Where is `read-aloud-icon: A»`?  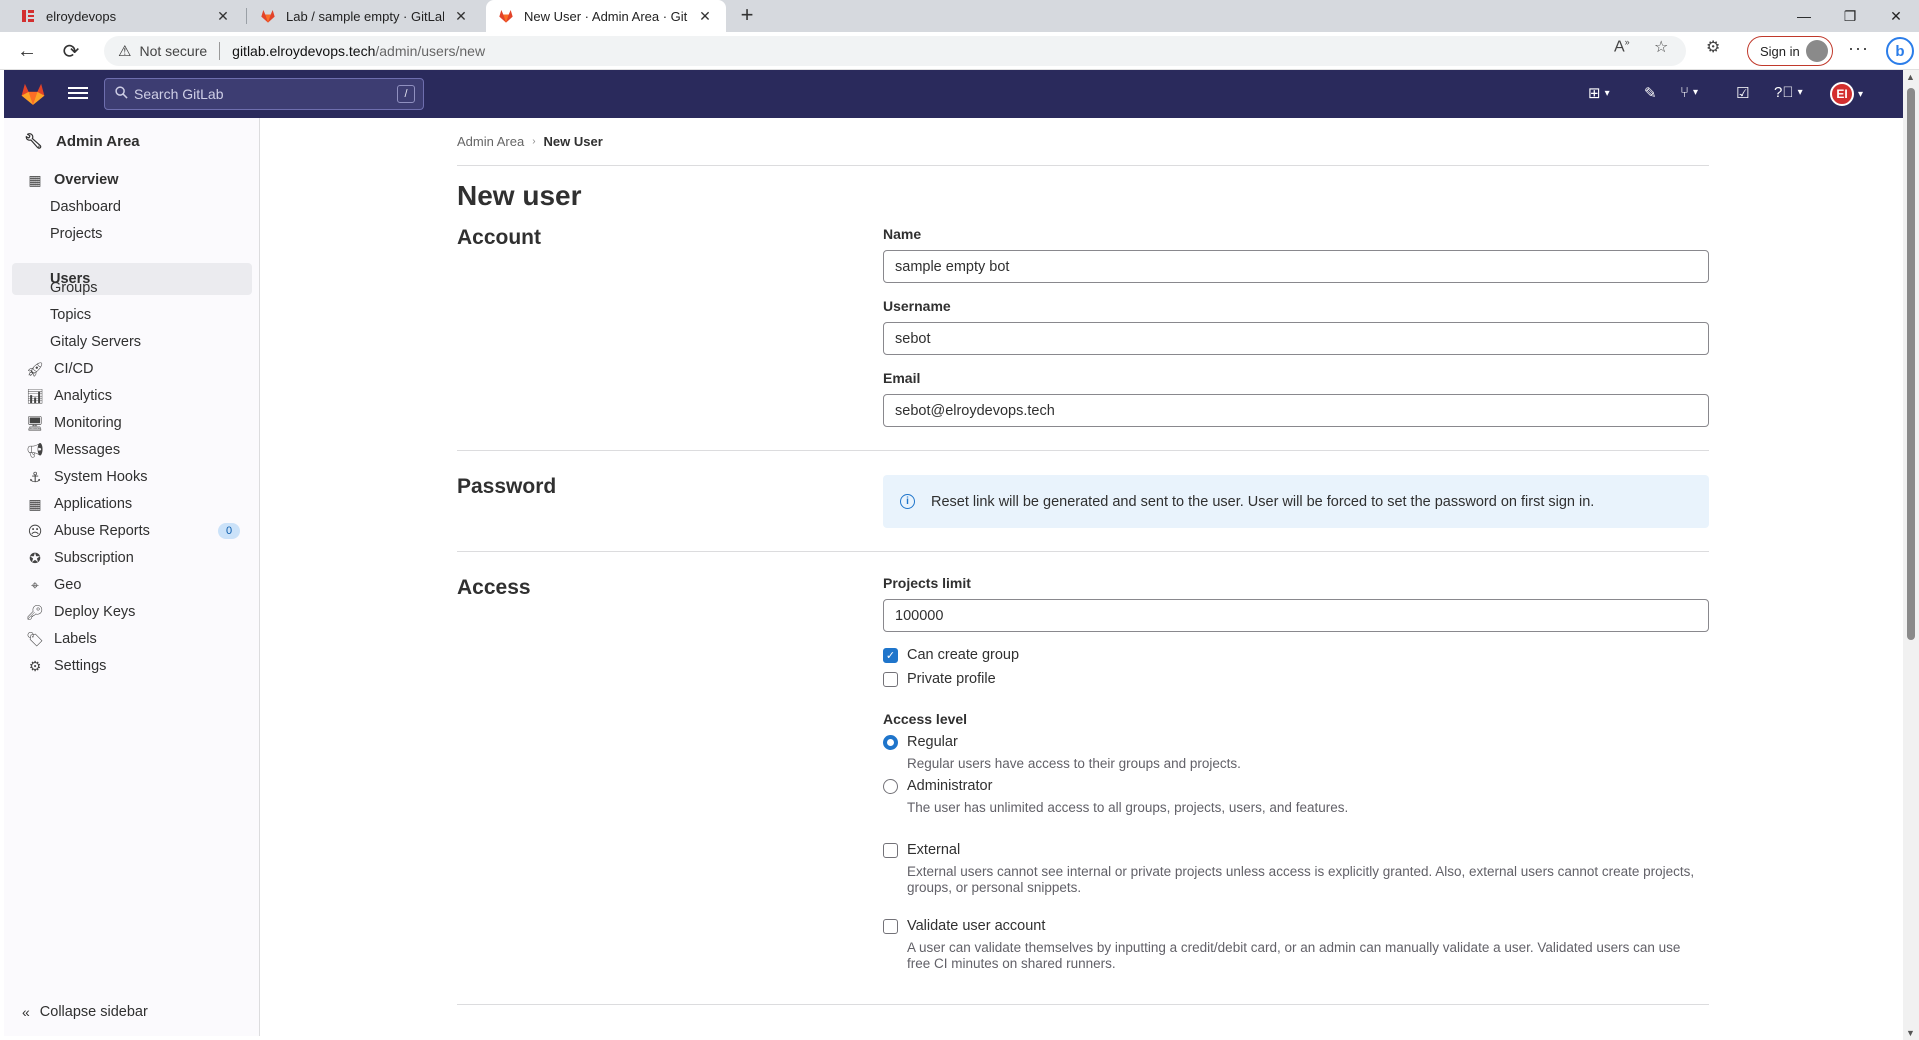 read-aloud-icon: A» is located at coordinates (1622, 46).